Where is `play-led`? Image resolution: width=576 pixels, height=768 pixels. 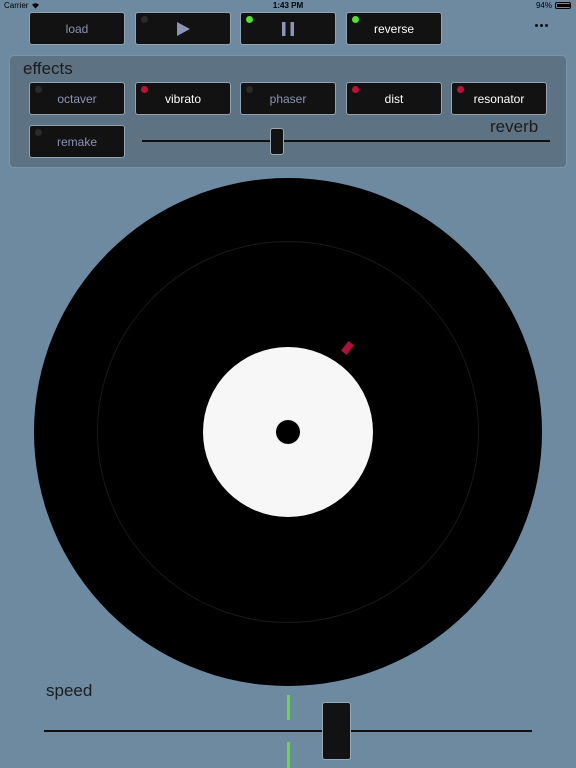 play-led is located at coordinates (144, 19).